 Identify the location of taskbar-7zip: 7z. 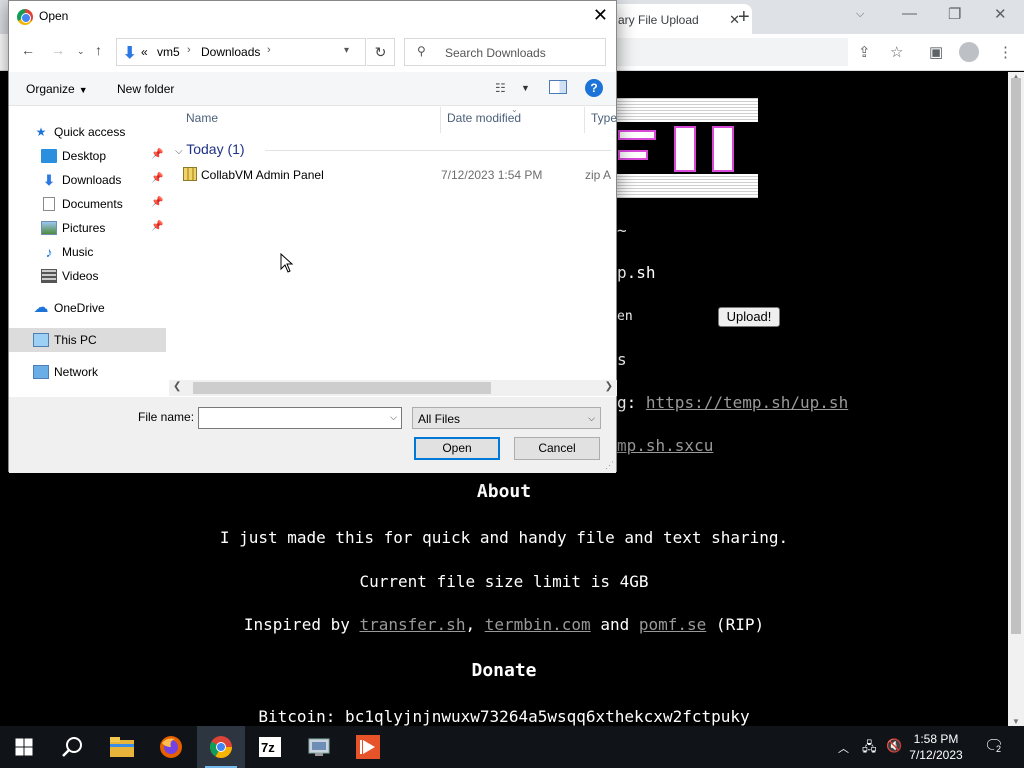
(270, 747).